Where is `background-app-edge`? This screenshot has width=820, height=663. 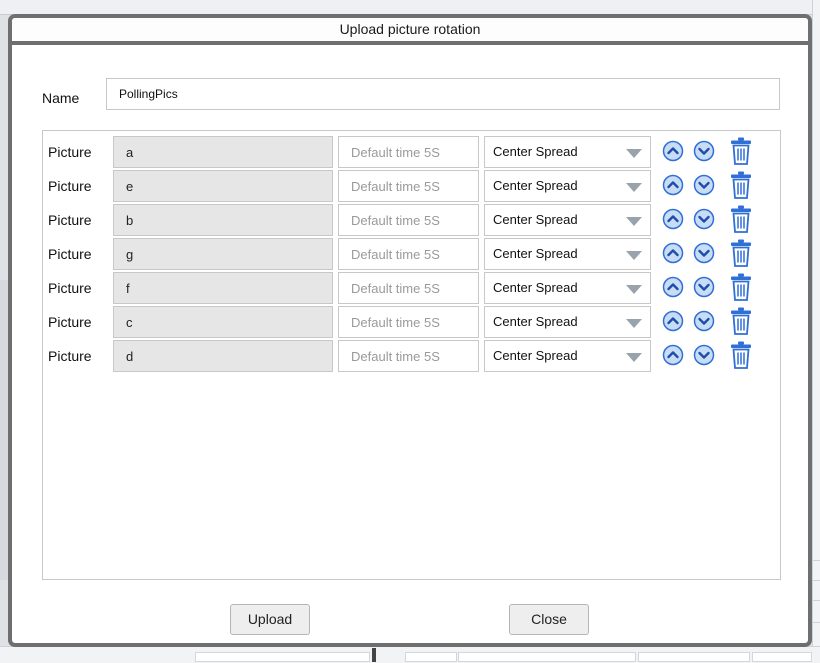
background-app-edge is located at coordinates (4, 430).